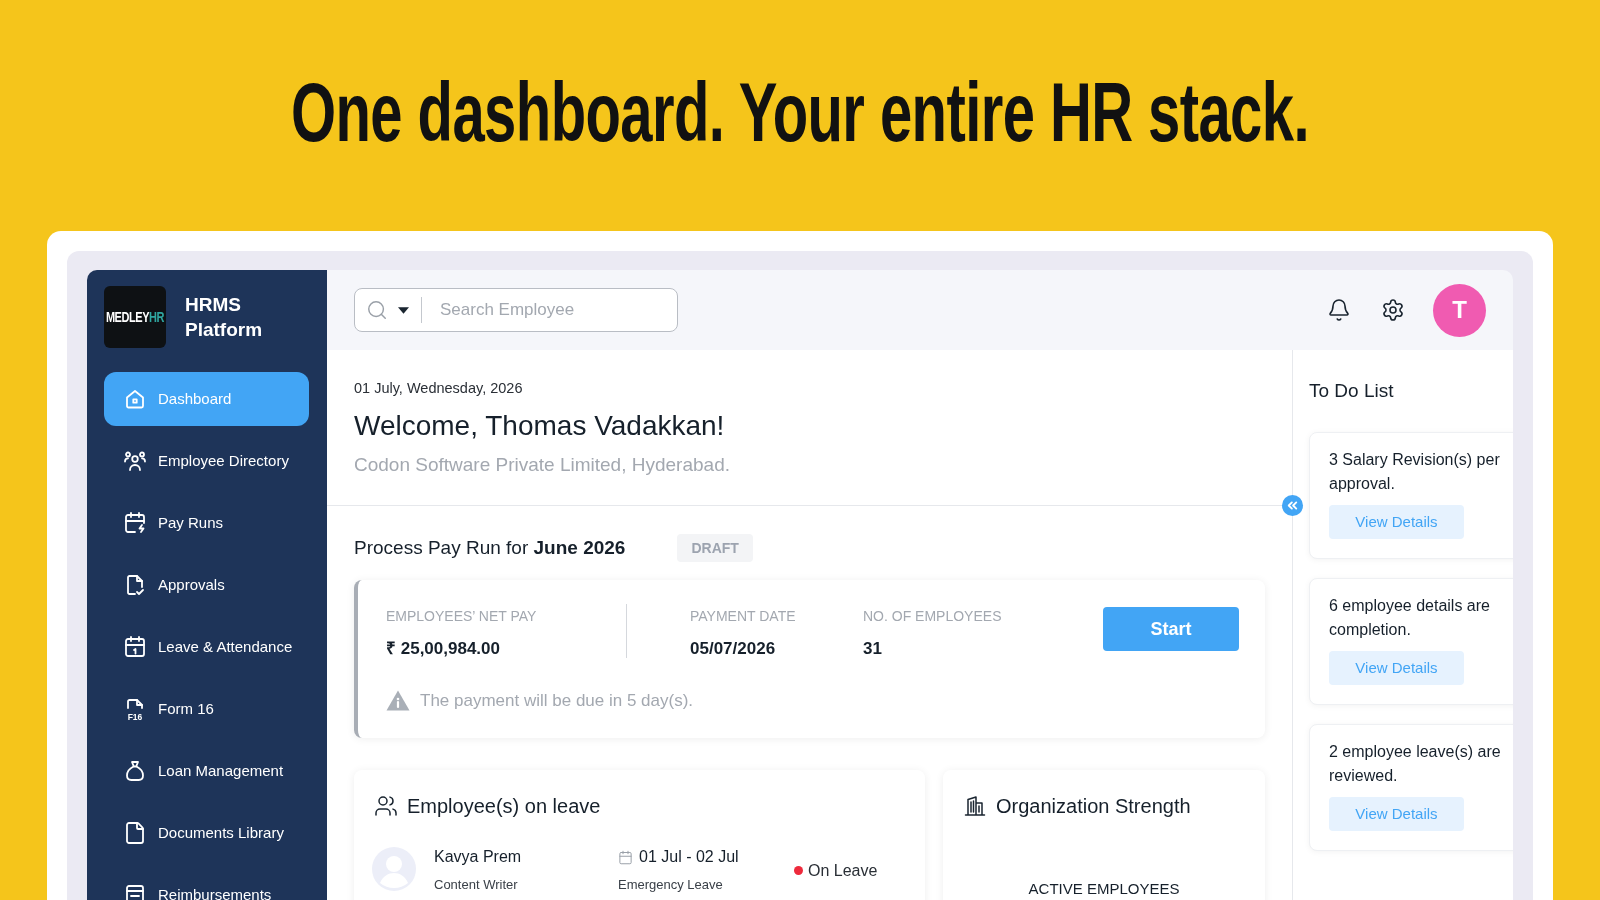 This screenshot has width=1600, height=900. Describe the element at coordinates (1410, 618) in the screenshot. I see `todo-text: 6 employee details are completion.` at that location.